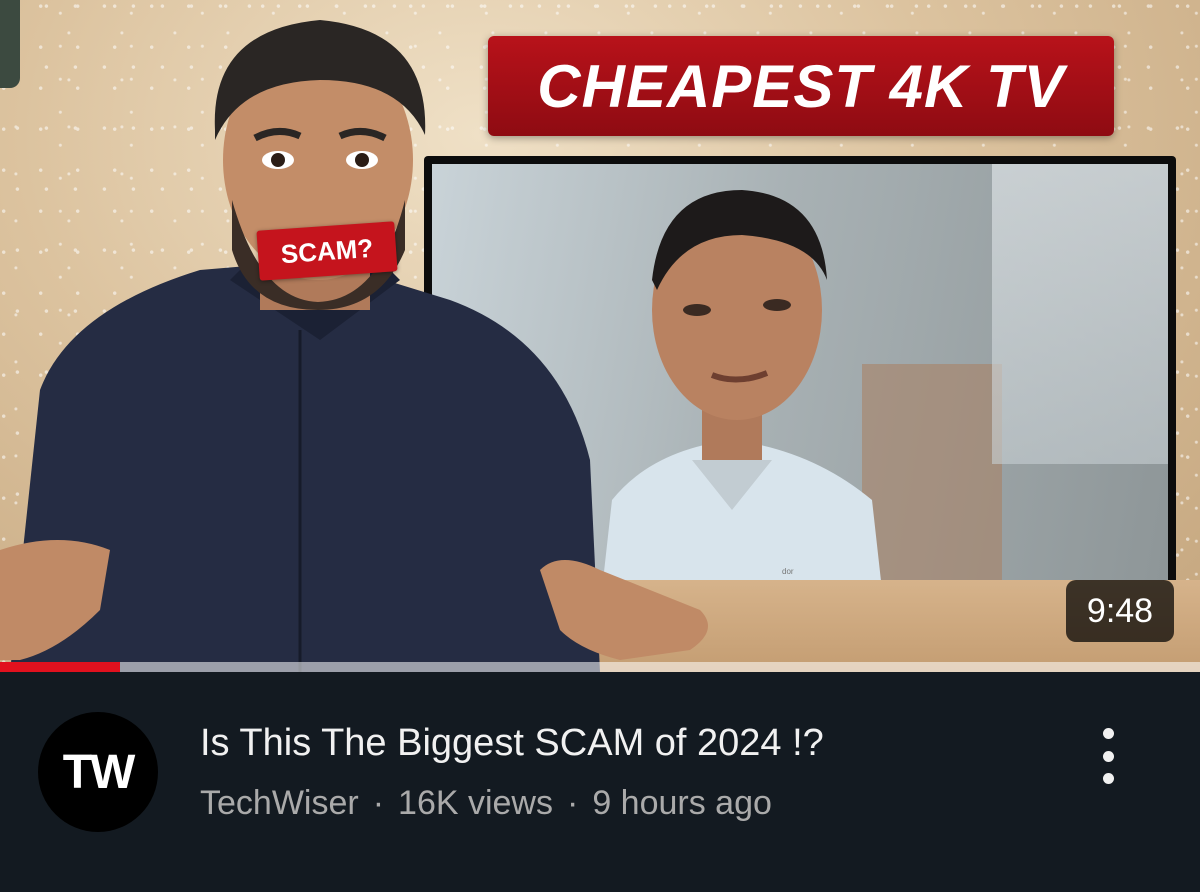 The width and height of the screenshot is (1200, 892). What do you see at coordinates (682, 803) in the screenshot?
I see `upload-age: 9 hours ago` at bounding box center [682, 803].